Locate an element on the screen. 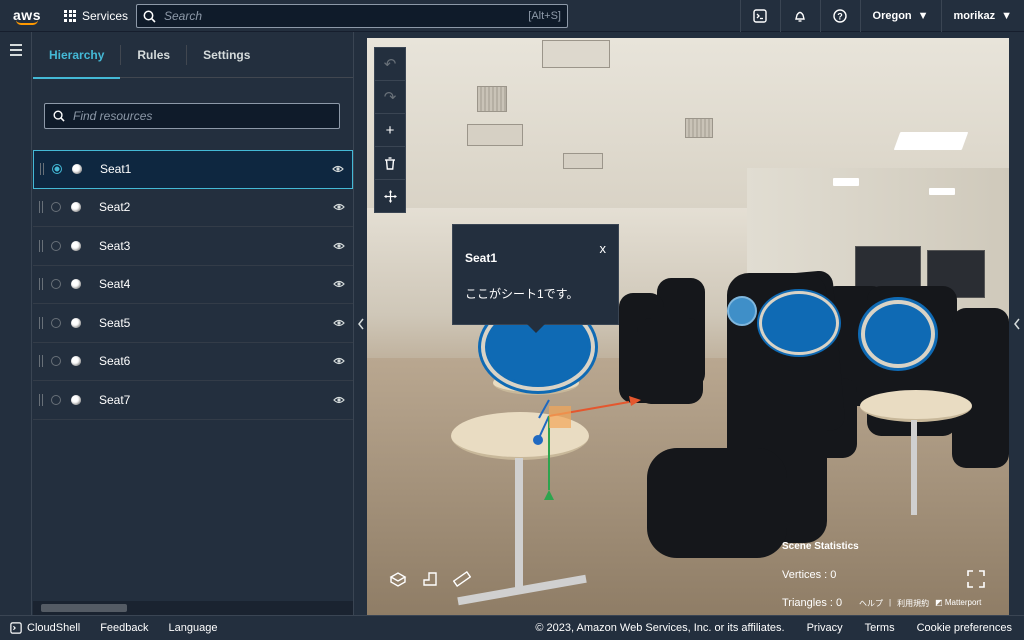 The image size is (1024, 640). services-menu-button: Services is located at coordinates (96, 16).